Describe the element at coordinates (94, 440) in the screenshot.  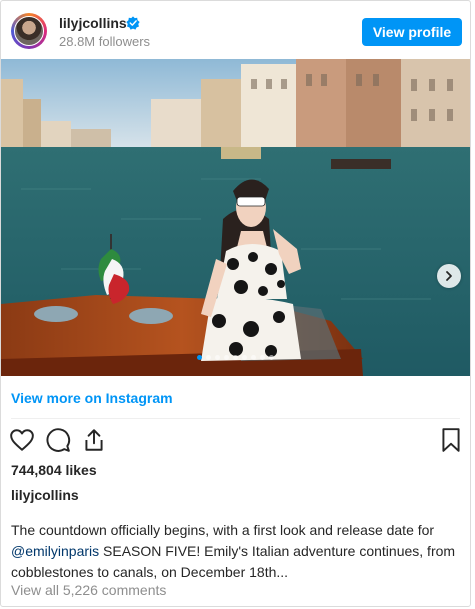
I see `share-icon` at that location.